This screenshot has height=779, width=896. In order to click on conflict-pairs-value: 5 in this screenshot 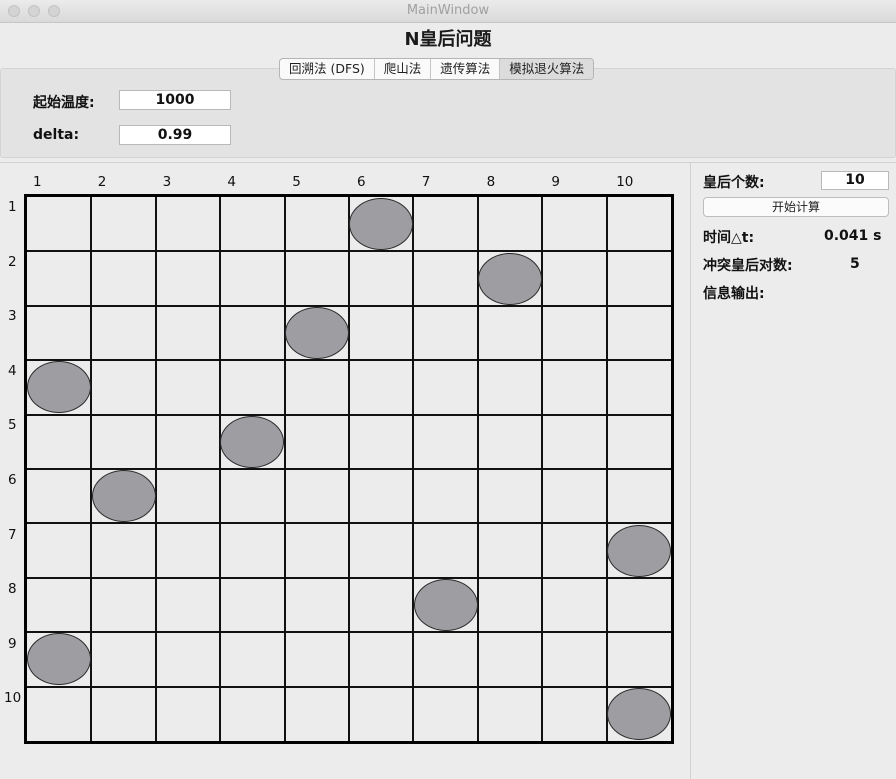, I will do `click(855, 264)`.